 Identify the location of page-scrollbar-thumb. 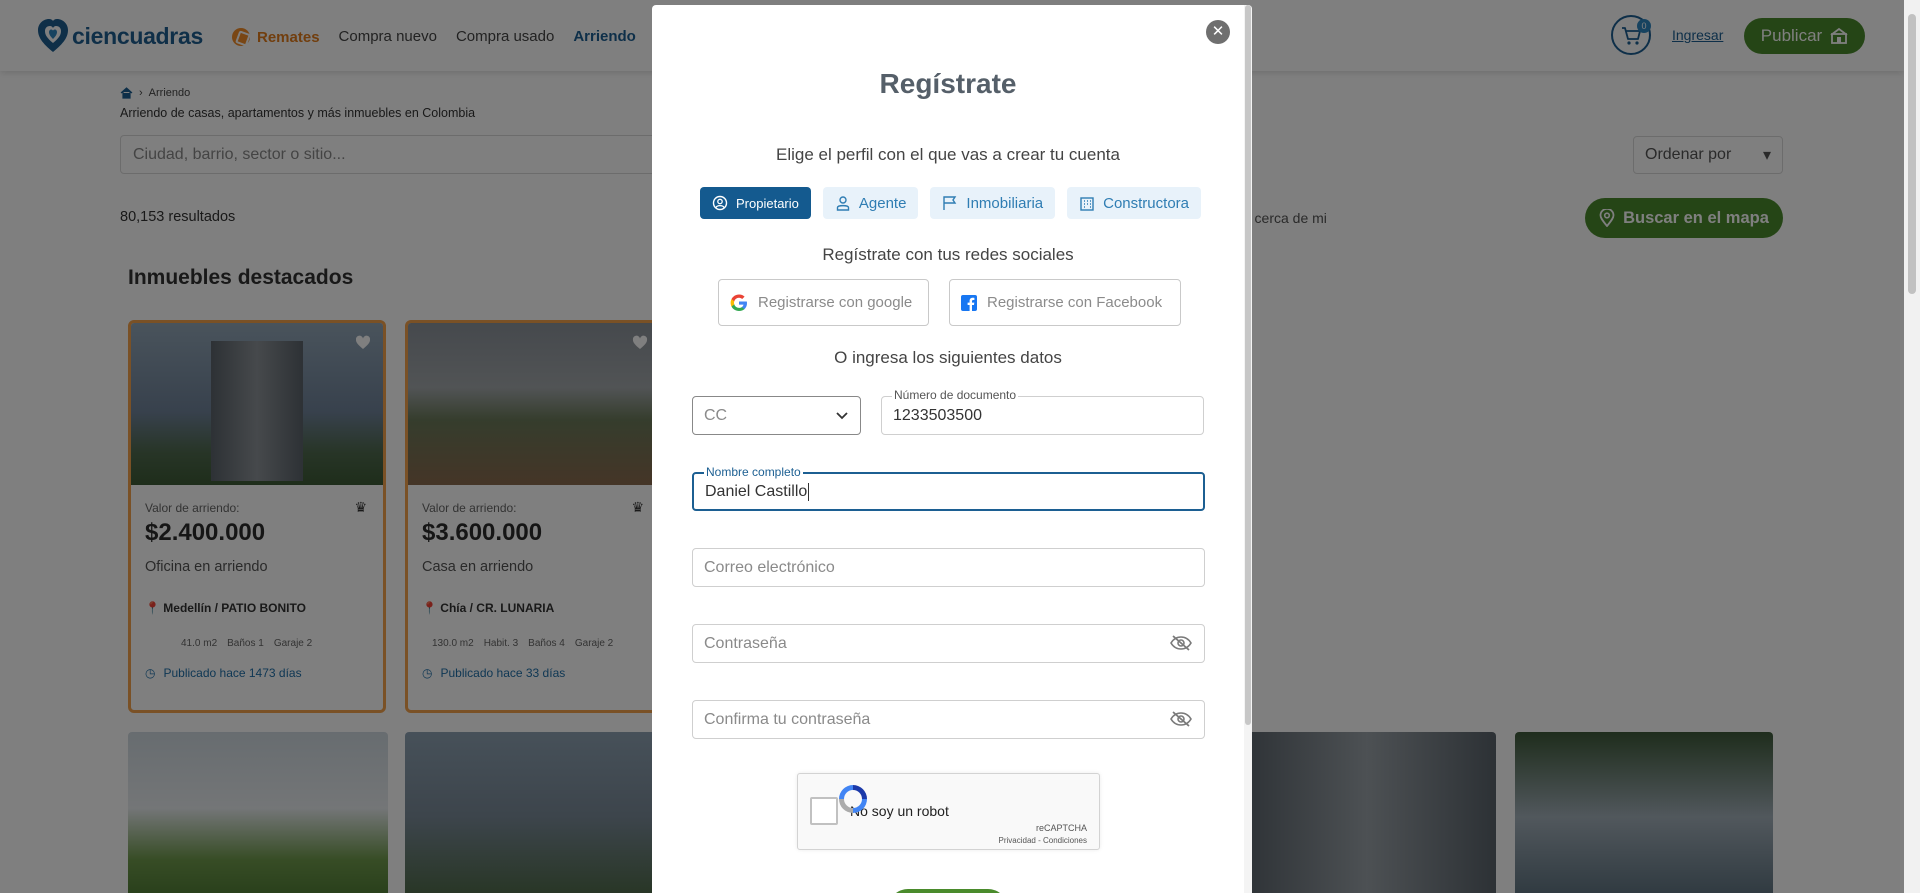
(1912, 154).